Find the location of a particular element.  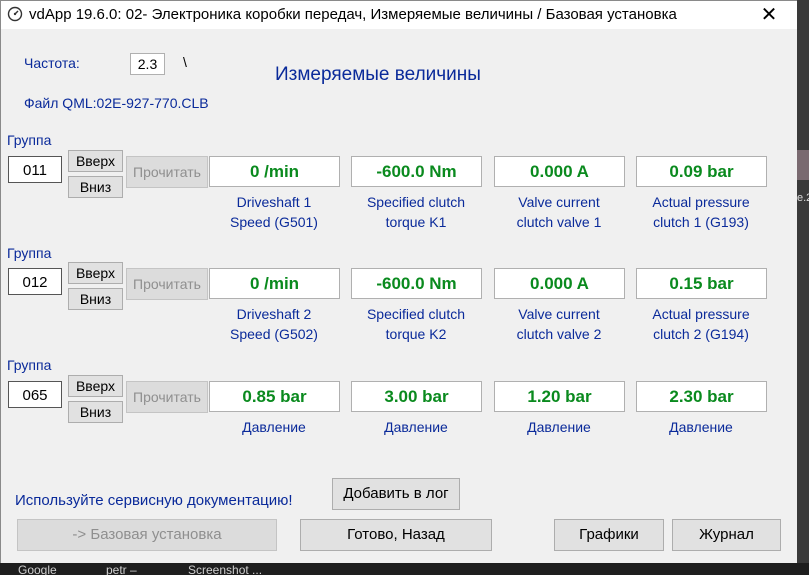

frequency-label: Частота: is located at coordinates (52, 63).